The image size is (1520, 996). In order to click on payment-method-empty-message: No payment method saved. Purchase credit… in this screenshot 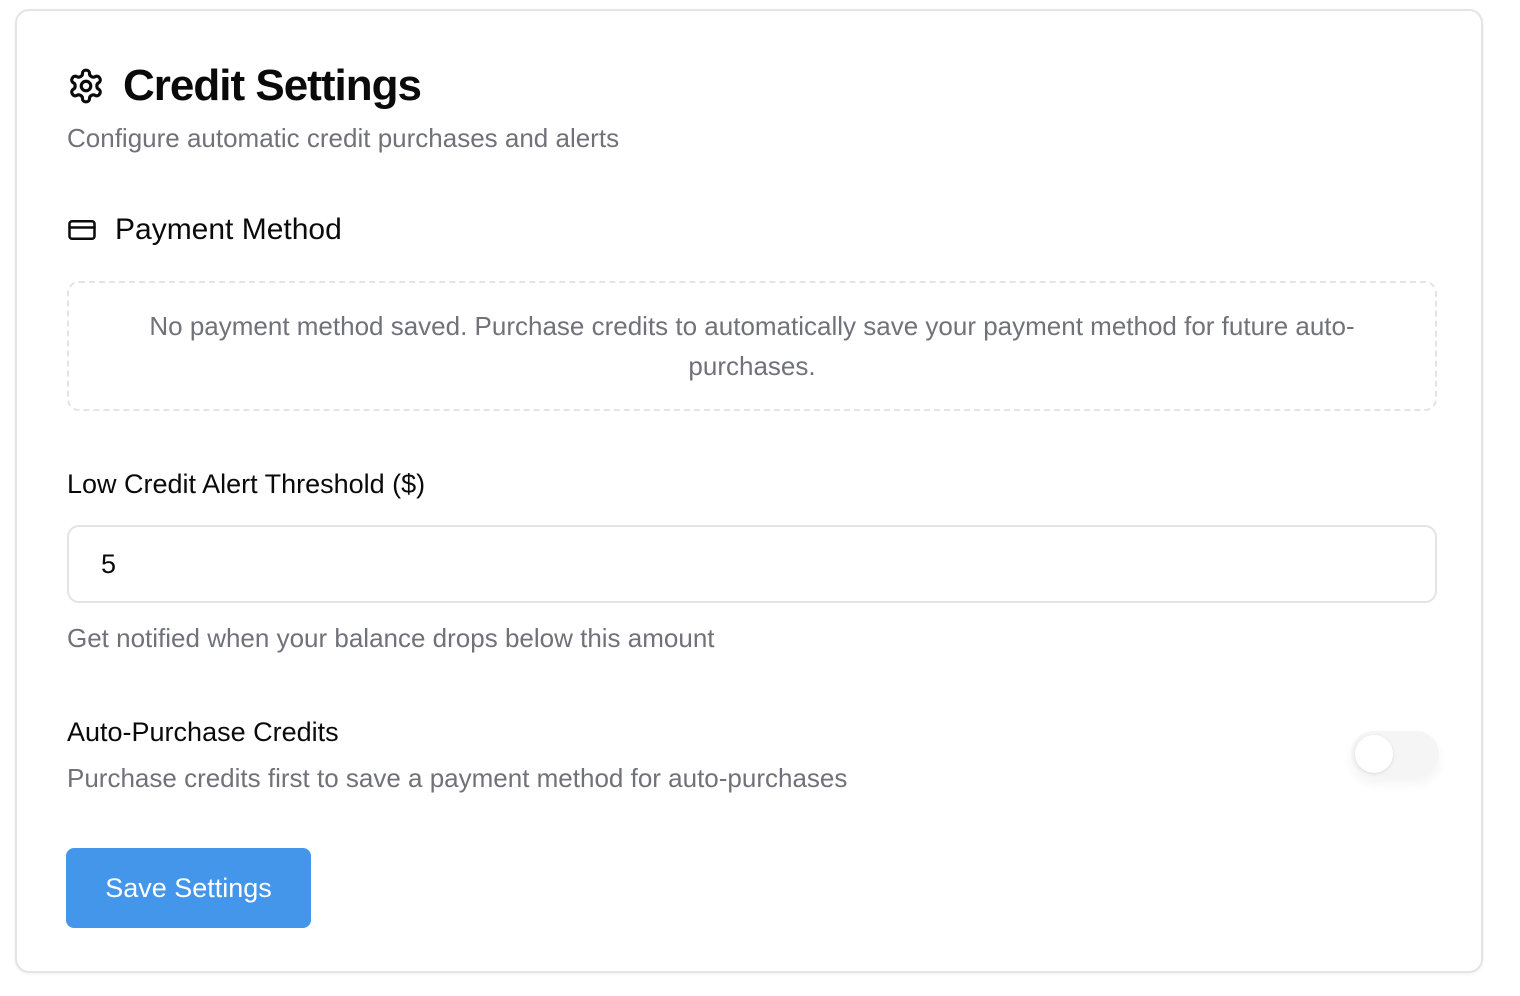, I will do `click(752, 346)`.